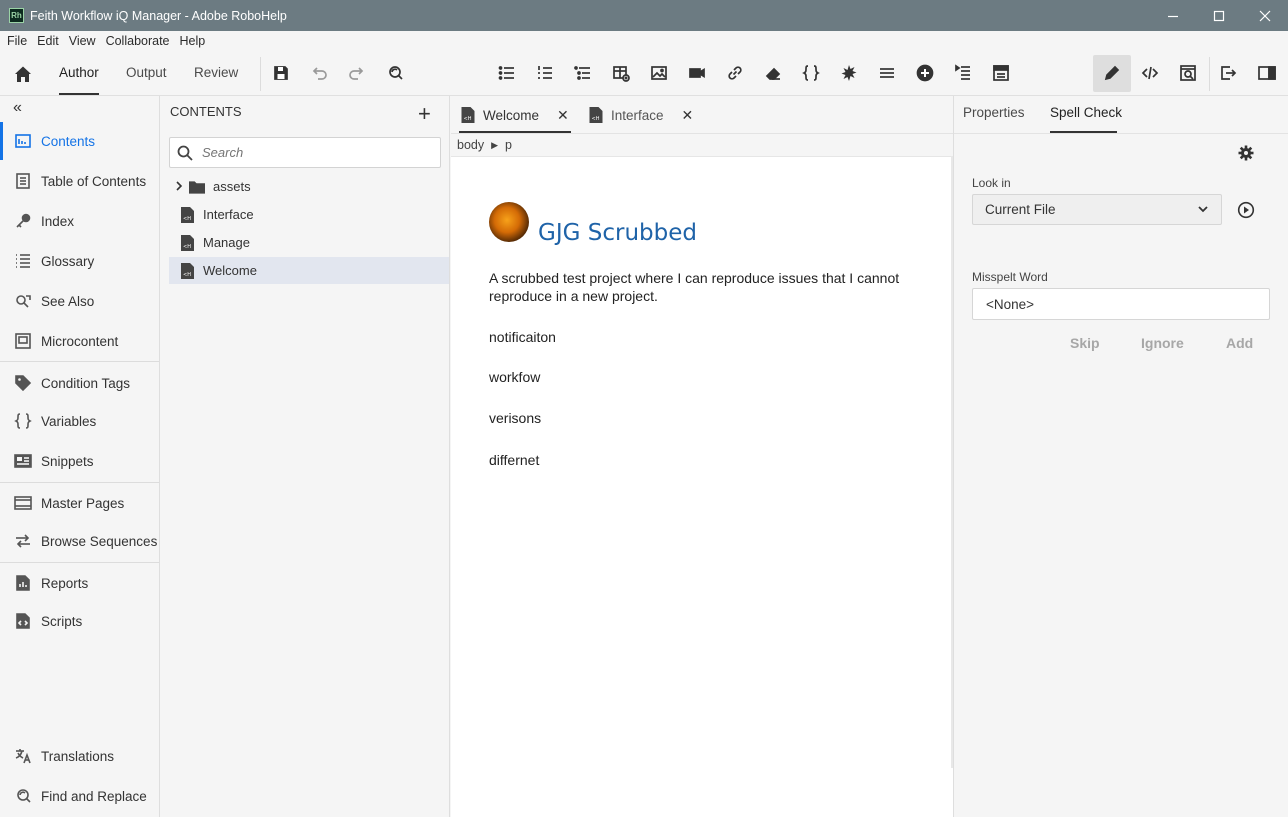 The width and height of the screenshot is (1288, 817). I want to click on nav-condition-tags: Condition Tags, so click(79, 383).